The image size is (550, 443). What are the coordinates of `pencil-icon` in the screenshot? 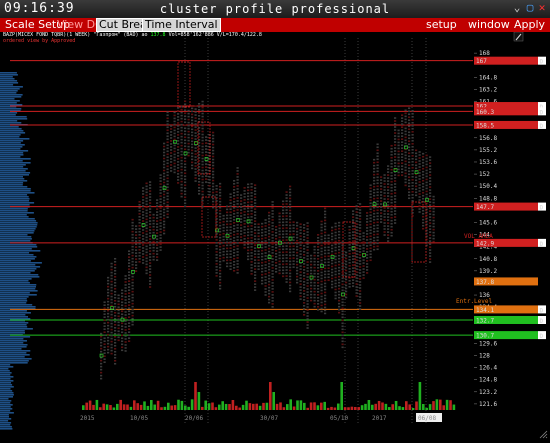 It's located at (518, 37).